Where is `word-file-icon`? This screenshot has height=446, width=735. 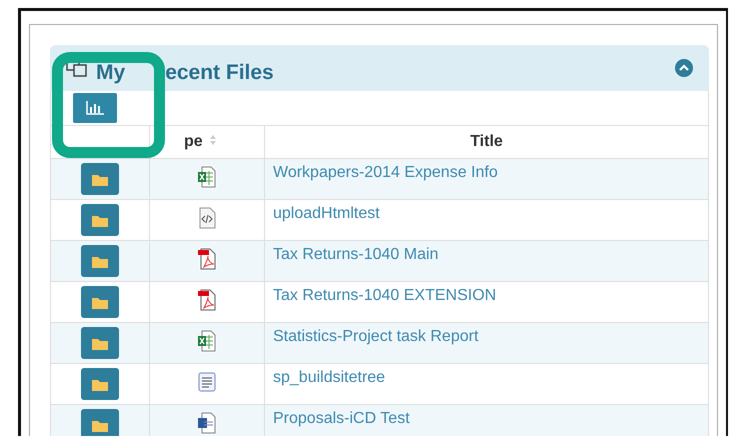 word-file-icon is located at coordinates (207, 423).